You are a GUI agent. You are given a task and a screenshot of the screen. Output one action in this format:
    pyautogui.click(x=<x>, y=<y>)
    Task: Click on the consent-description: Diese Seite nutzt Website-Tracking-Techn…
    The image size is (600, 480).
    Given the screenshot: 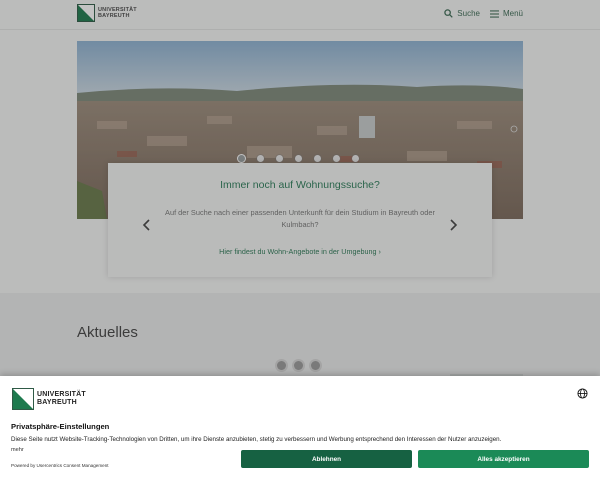 What is the action you would take?
    pyautogui.click(x=256, y=439)
    